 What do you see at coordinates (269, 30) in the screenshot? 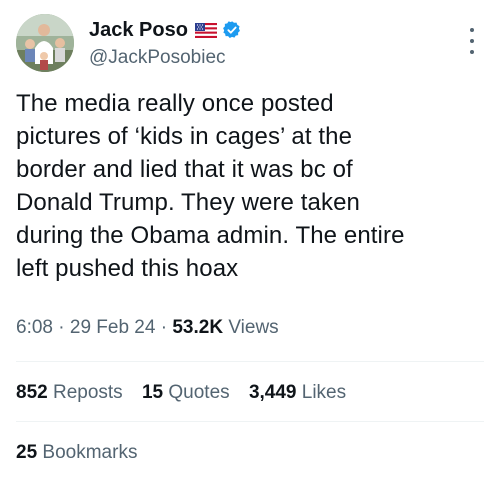
I see `author-name-row: Jack Poso` at bounding box center [269, 30].